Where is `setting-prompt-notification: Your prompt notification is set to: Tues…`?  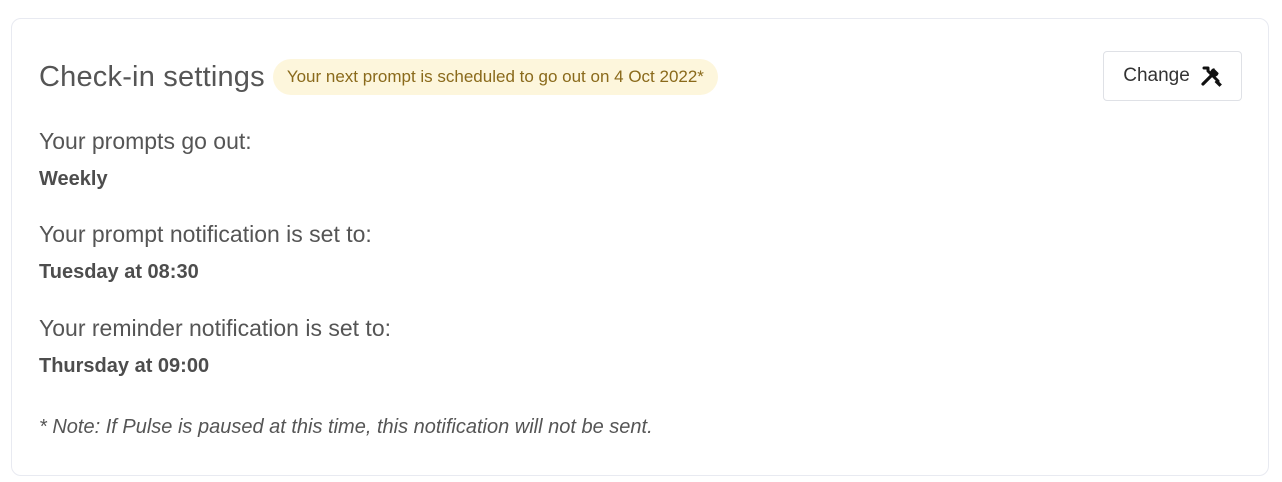 setting-prompt-notification: Your prompt notification is set to: Tues… is located at coordinates (205, 252).